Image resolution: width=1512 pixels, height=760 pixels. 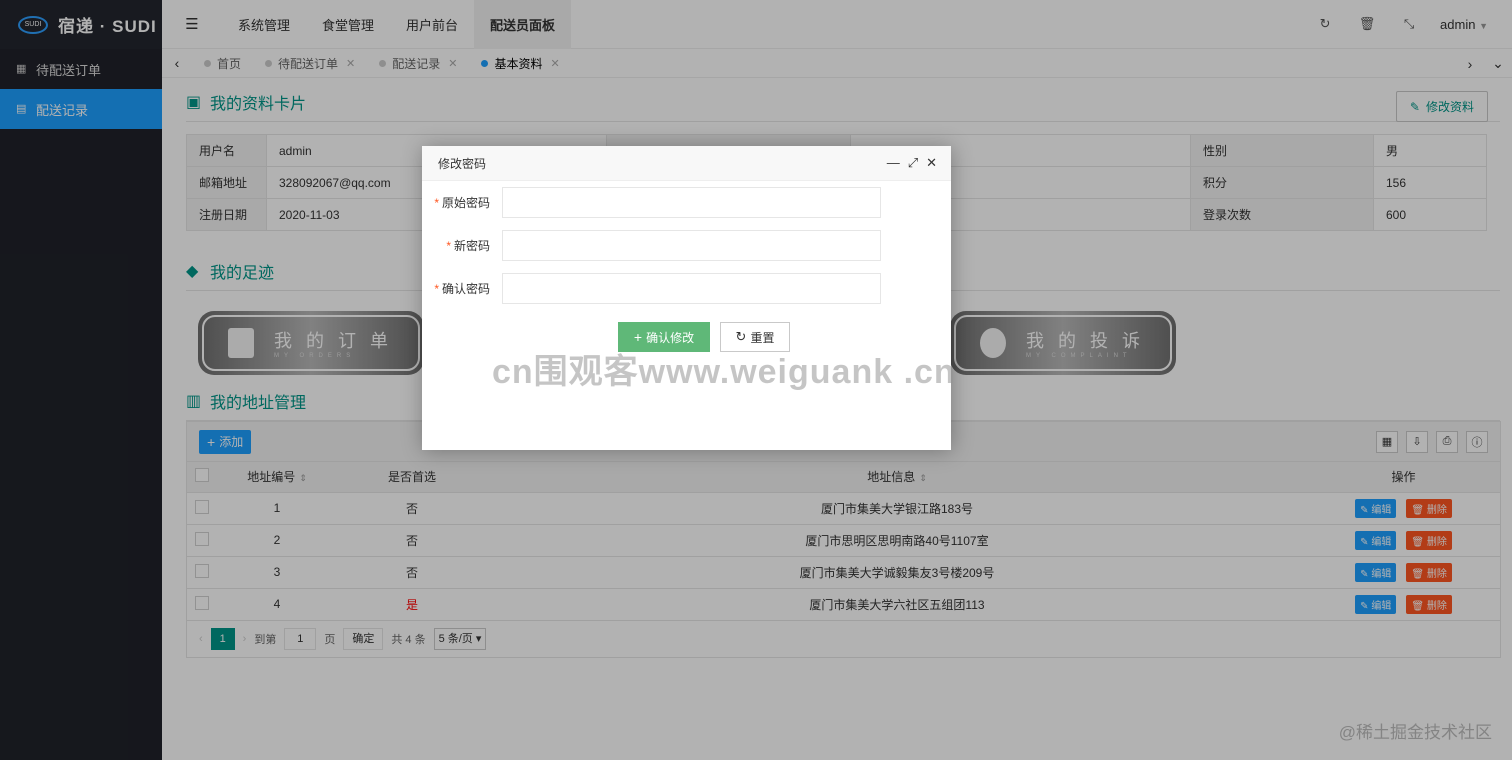 I want to click on field-label: * 确认密码, so click(x=462, y=288).